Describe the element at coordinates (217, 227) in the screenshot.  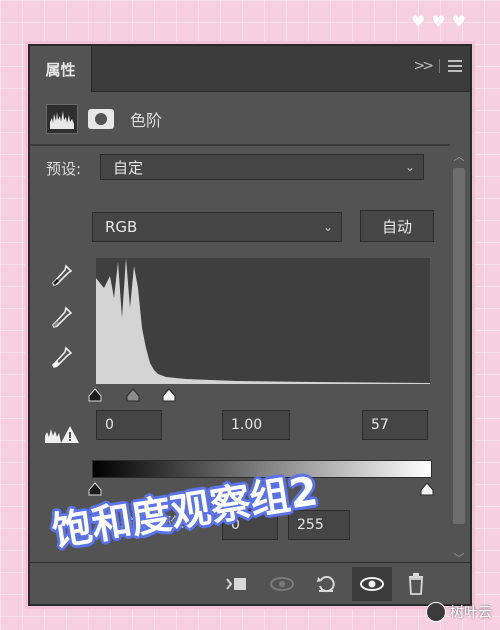
I see `channel-select: RGB ⌄` at that location.